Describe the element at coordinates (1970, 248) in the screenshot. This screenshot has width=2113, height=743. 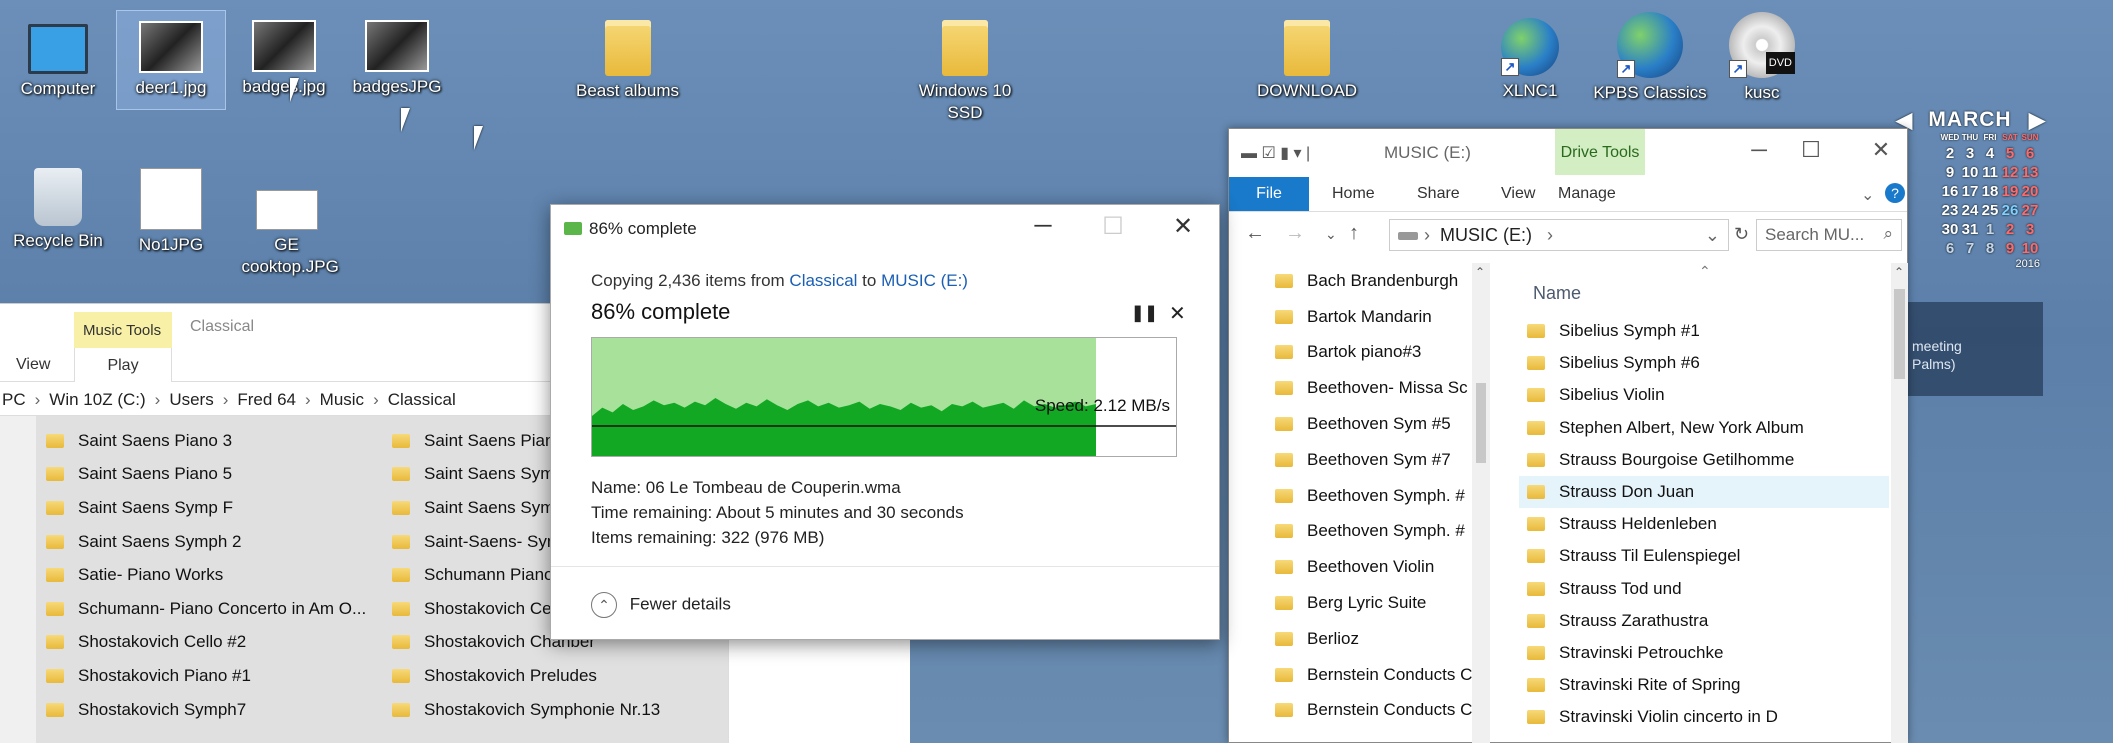
I see `calendar-day: 7` at that location.